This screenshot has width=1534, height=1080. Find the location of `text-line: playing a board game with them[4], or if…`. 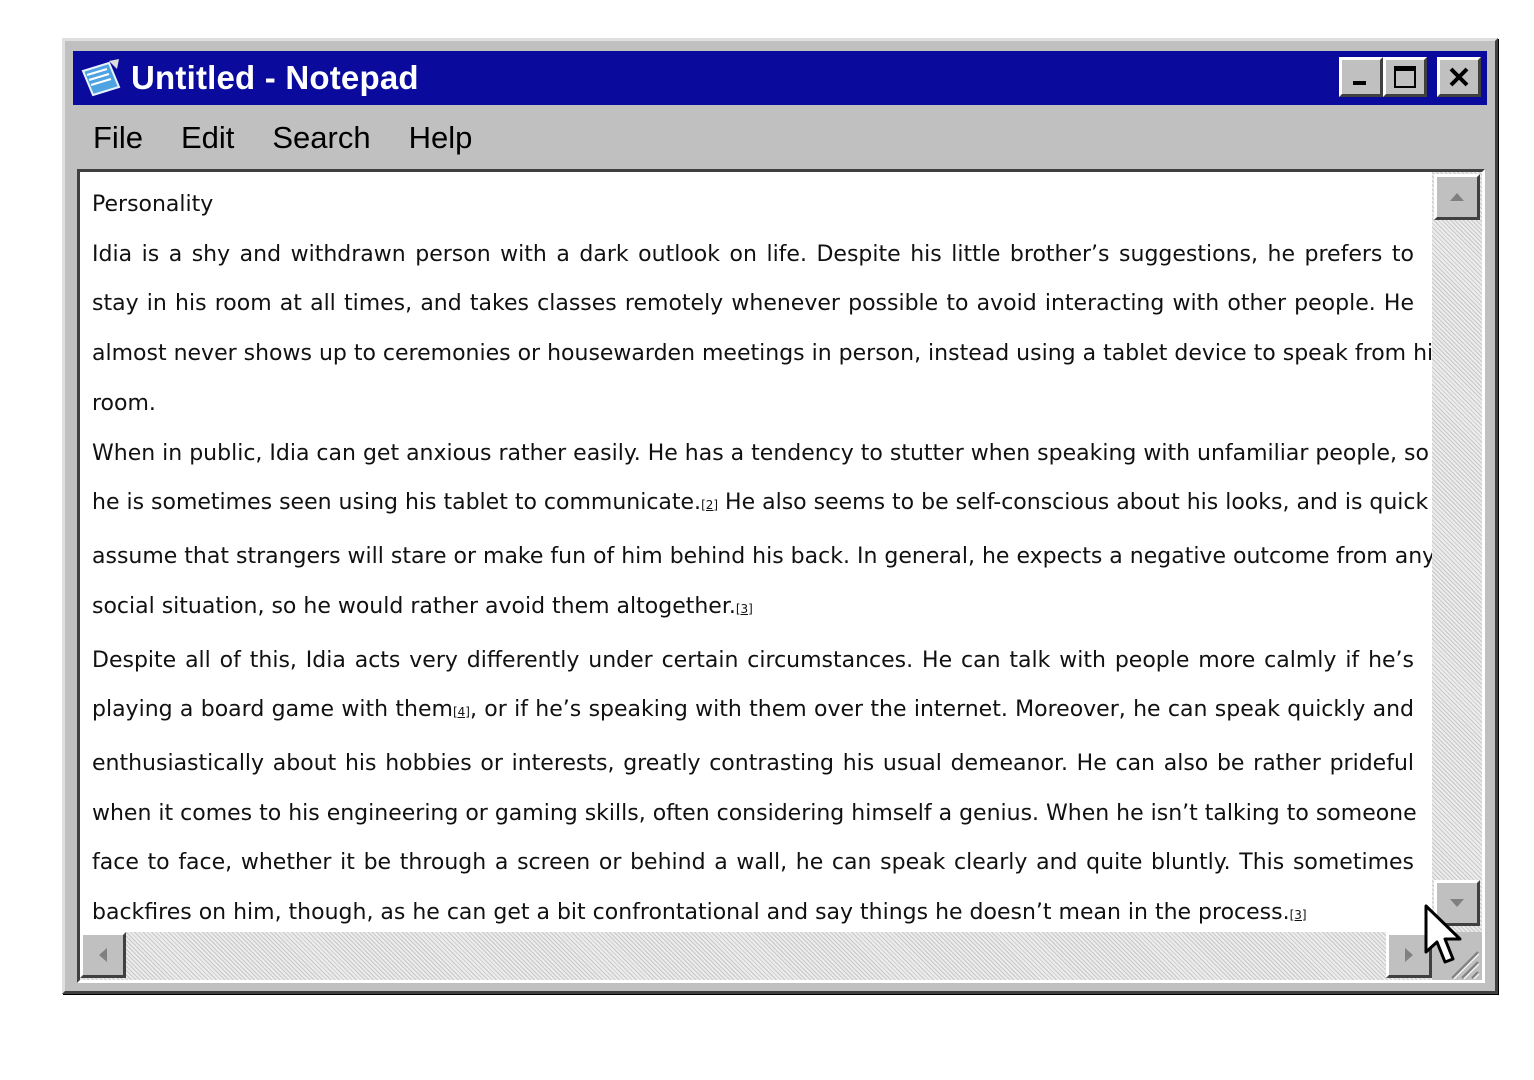

text-line: playing a board game with them[4], or if… is located at coordinates (753, 709).